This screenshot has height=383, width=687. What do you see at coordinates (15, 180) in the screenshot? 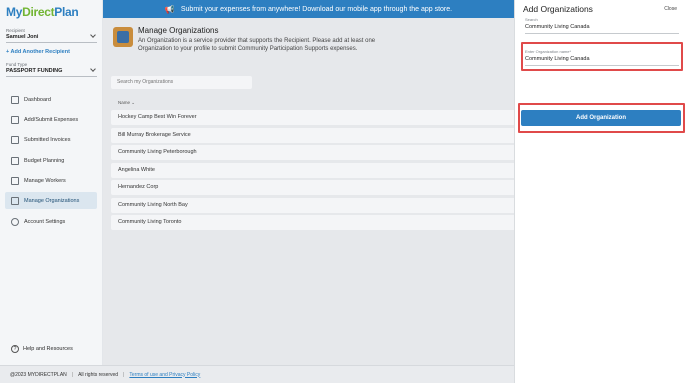
I see `workers-icon` at bounding box center [15, 180].